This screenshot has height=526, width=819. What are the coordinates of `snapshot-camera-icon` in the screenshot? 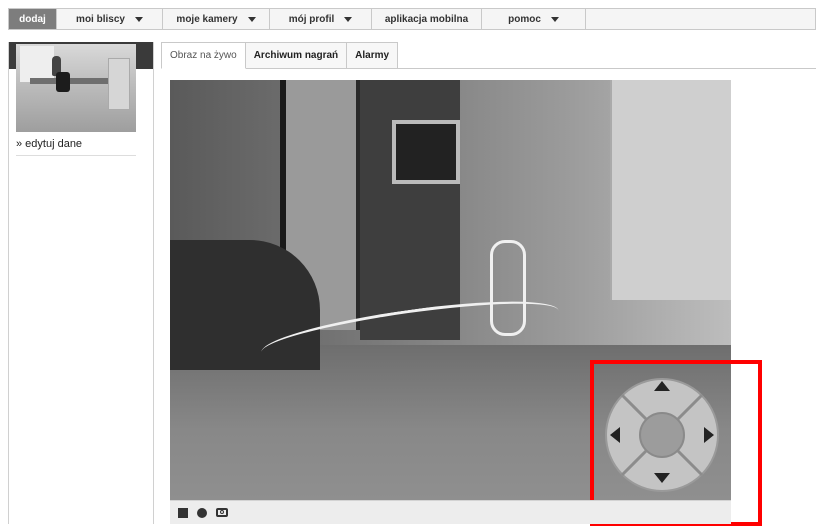 It's located at (222, 512).